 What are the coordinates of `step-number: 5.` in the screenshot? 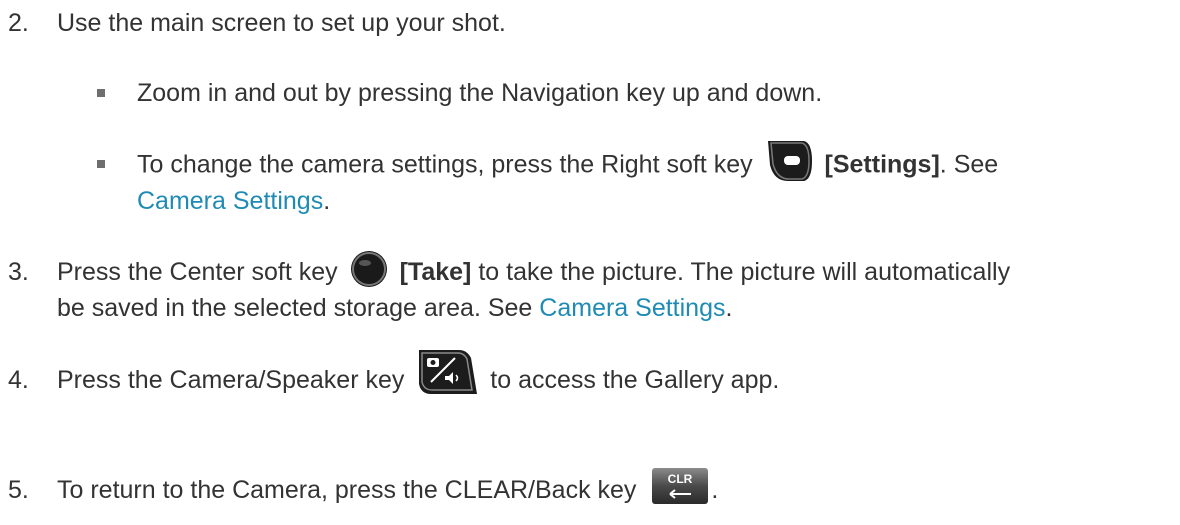 It's located at (18, 490).